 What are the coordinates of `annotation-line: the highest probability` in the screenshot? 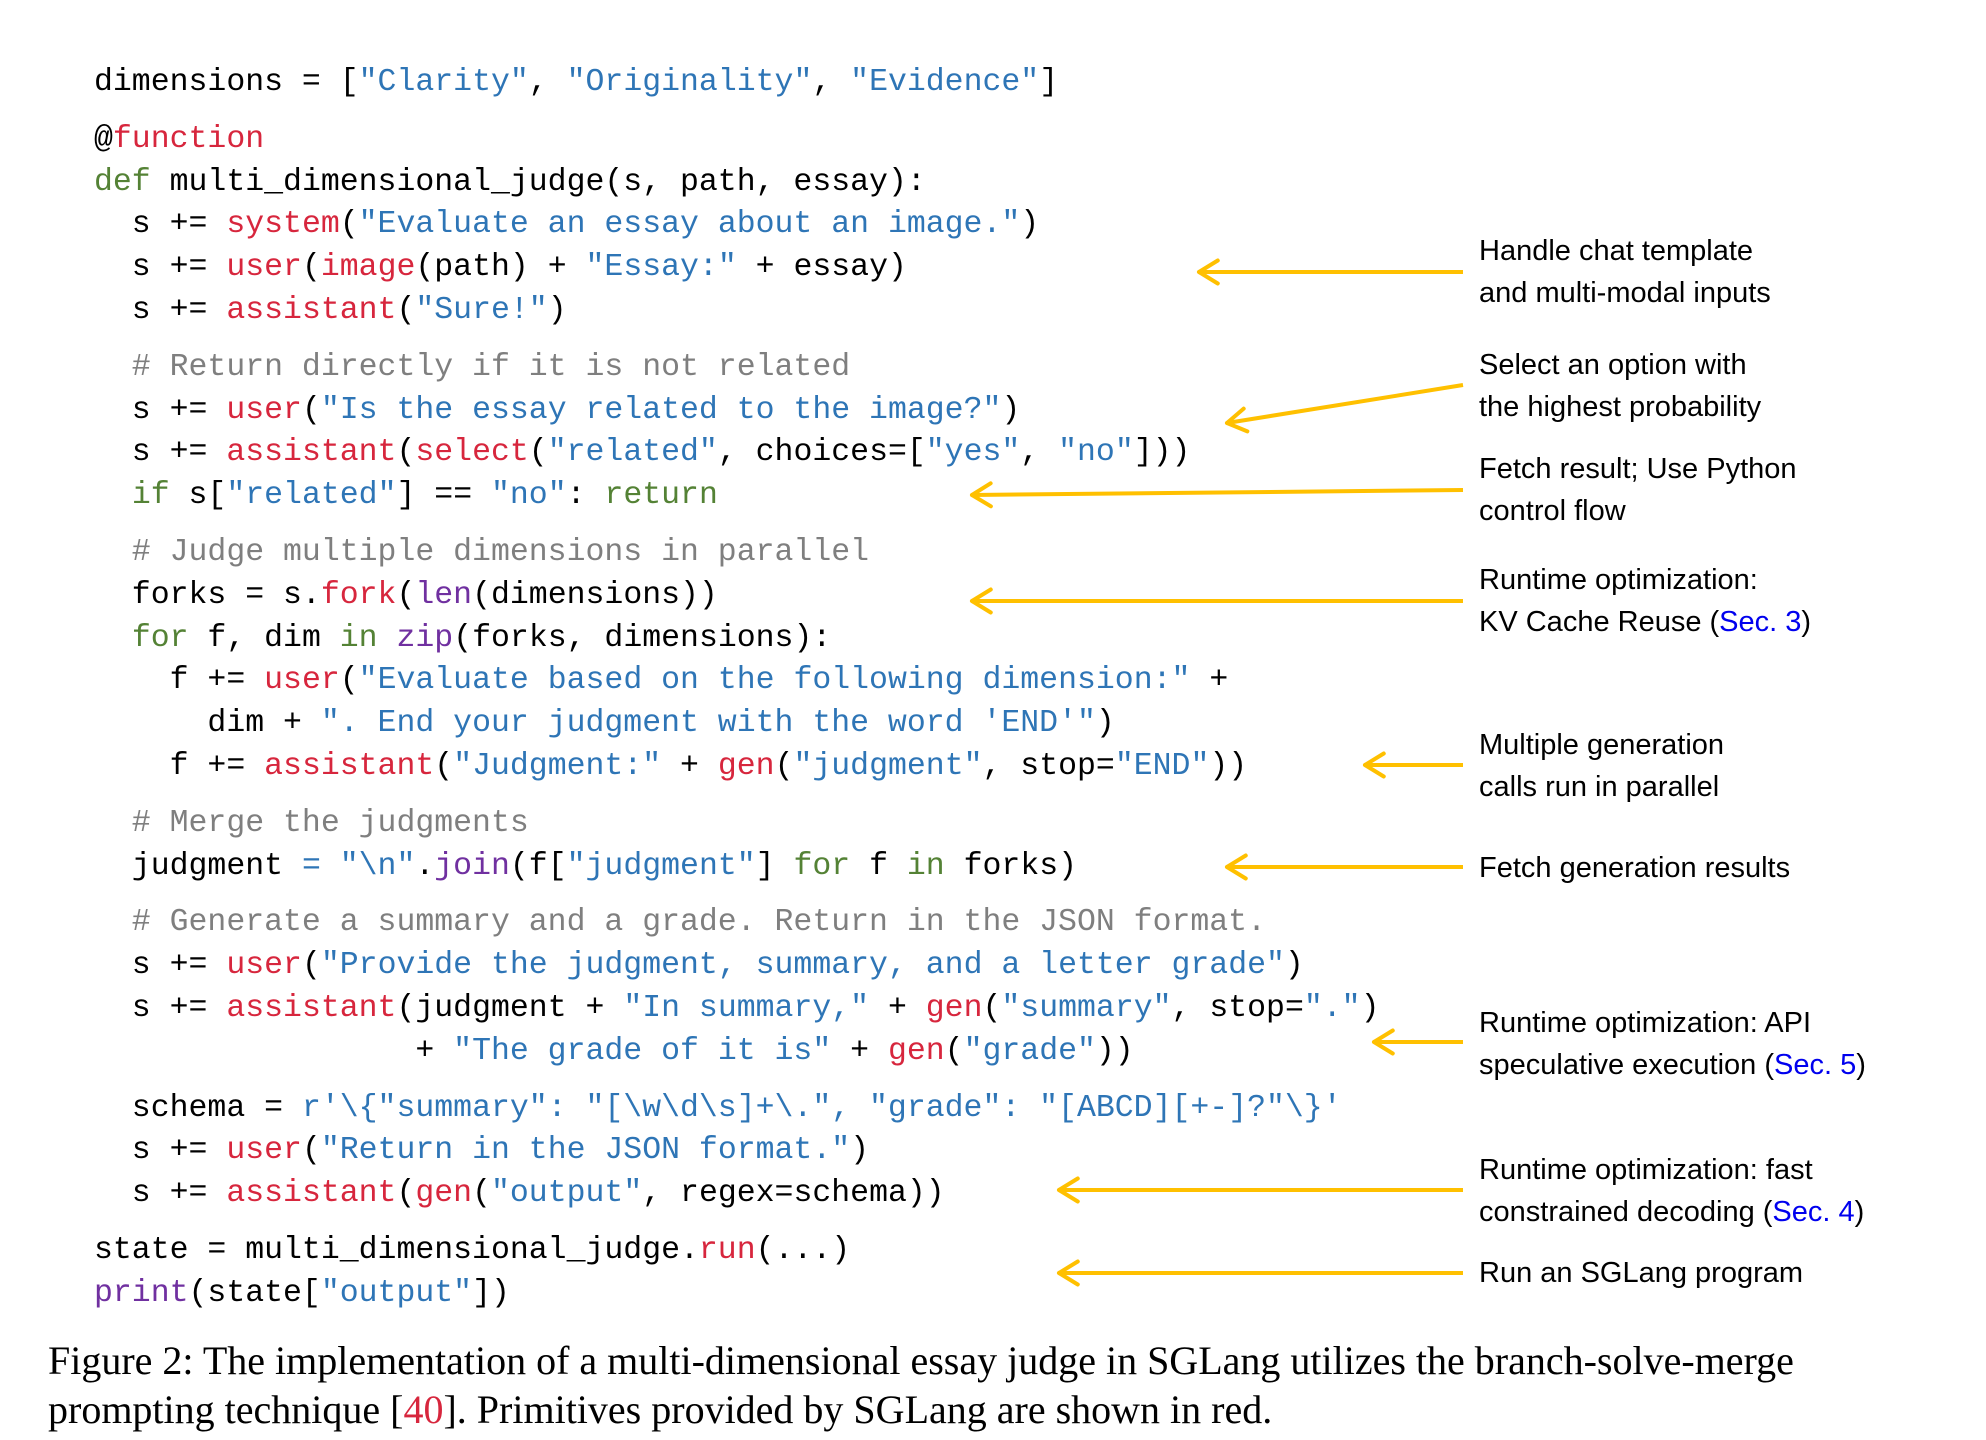 It's located at (1620, 407).